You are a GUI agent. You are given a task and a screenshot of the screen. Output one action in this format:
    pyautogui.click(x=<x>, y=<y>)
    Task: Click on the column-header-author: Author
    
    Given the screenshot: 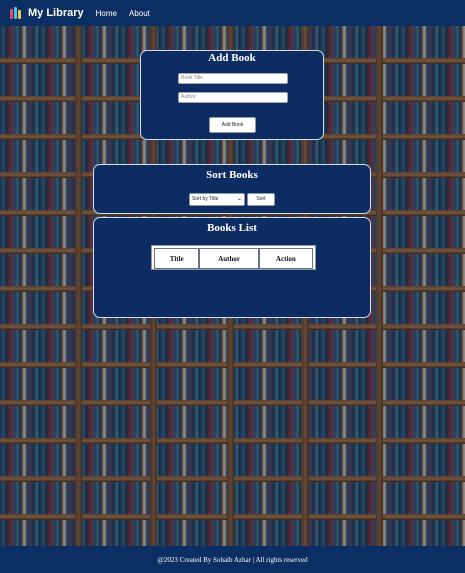 What is the action you would take?
    pyautogui.click(x=229, y=258)
    